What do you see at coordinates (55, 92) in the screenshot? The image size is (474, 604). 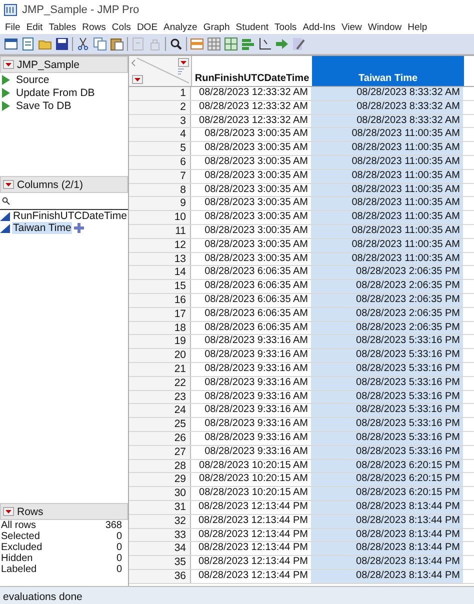 I see `script-item: Update From DB` at bounding box center [55, 92].